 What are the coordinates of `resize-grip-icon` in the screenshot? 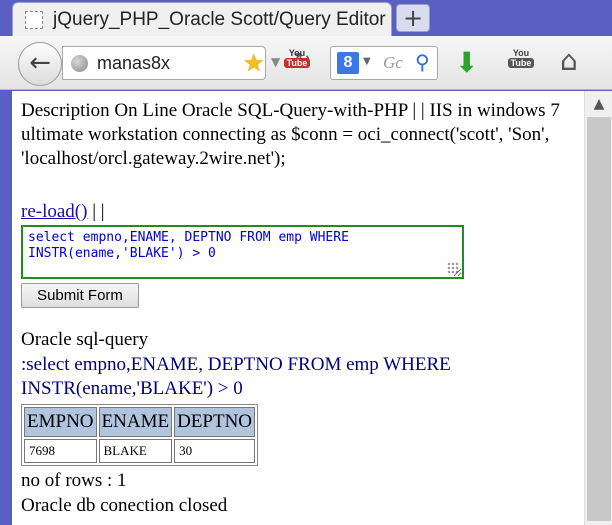 It's located at (453, 268).